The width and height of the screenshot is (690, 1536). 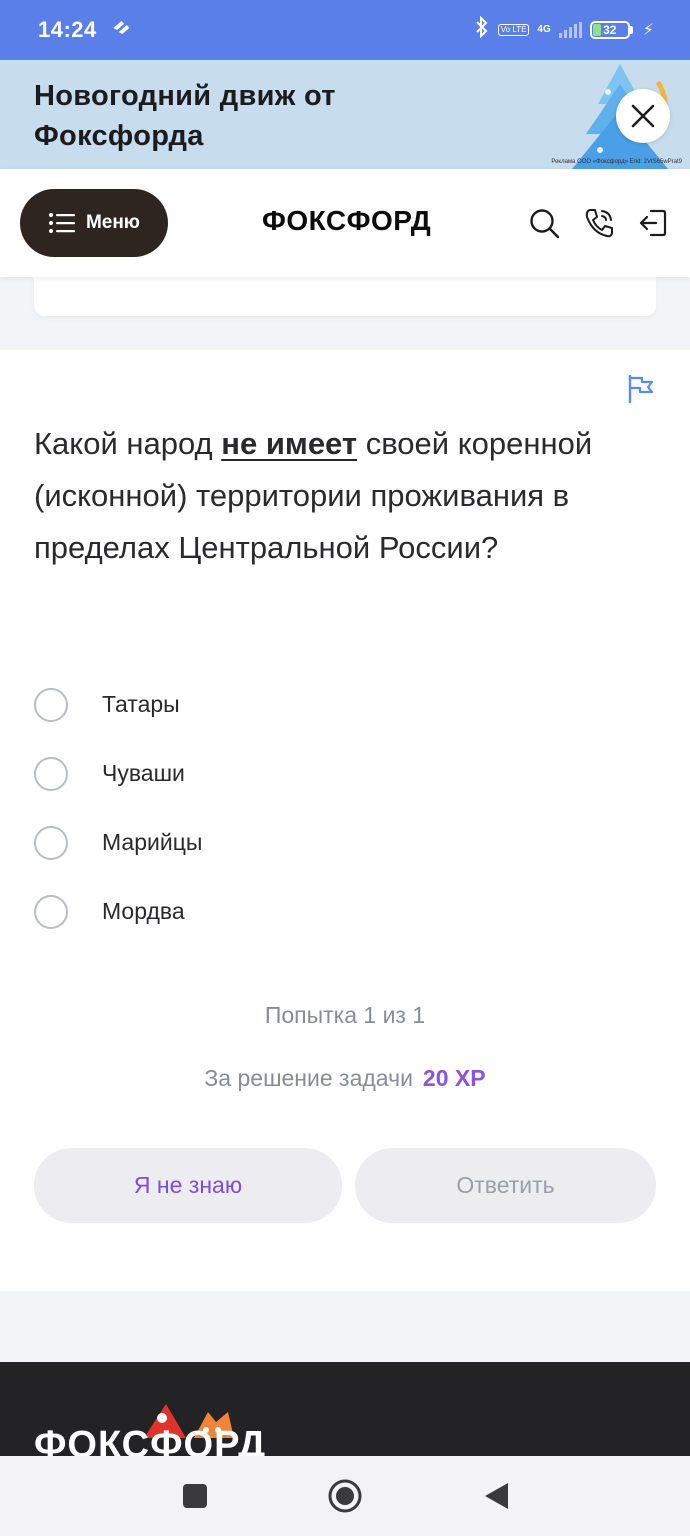 I want to click on battery-icon: 32, so click(x=611, y=30).